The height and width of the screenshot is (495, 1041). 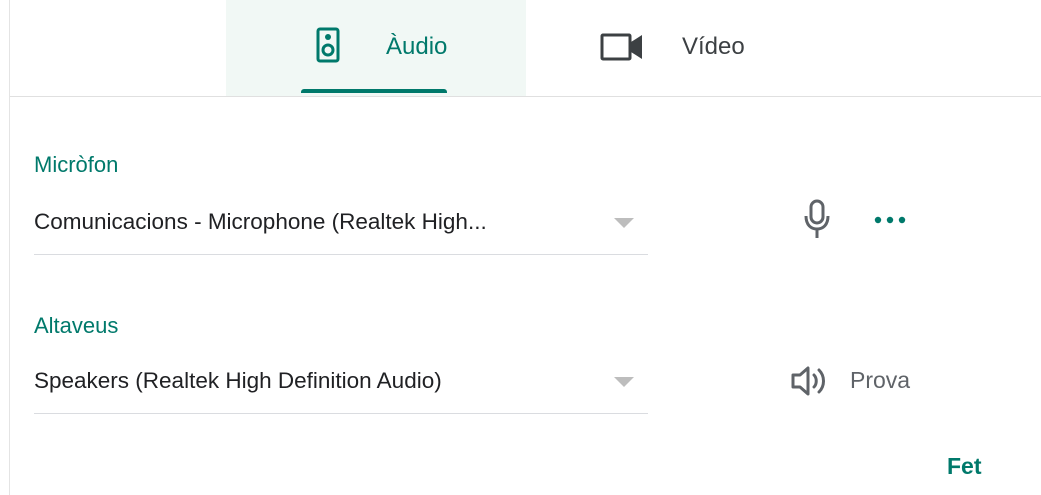 What do you see at coordinates (374, 91) in the screenshot?
I see `active-tab-indicator` at bounding box center [374, 91].